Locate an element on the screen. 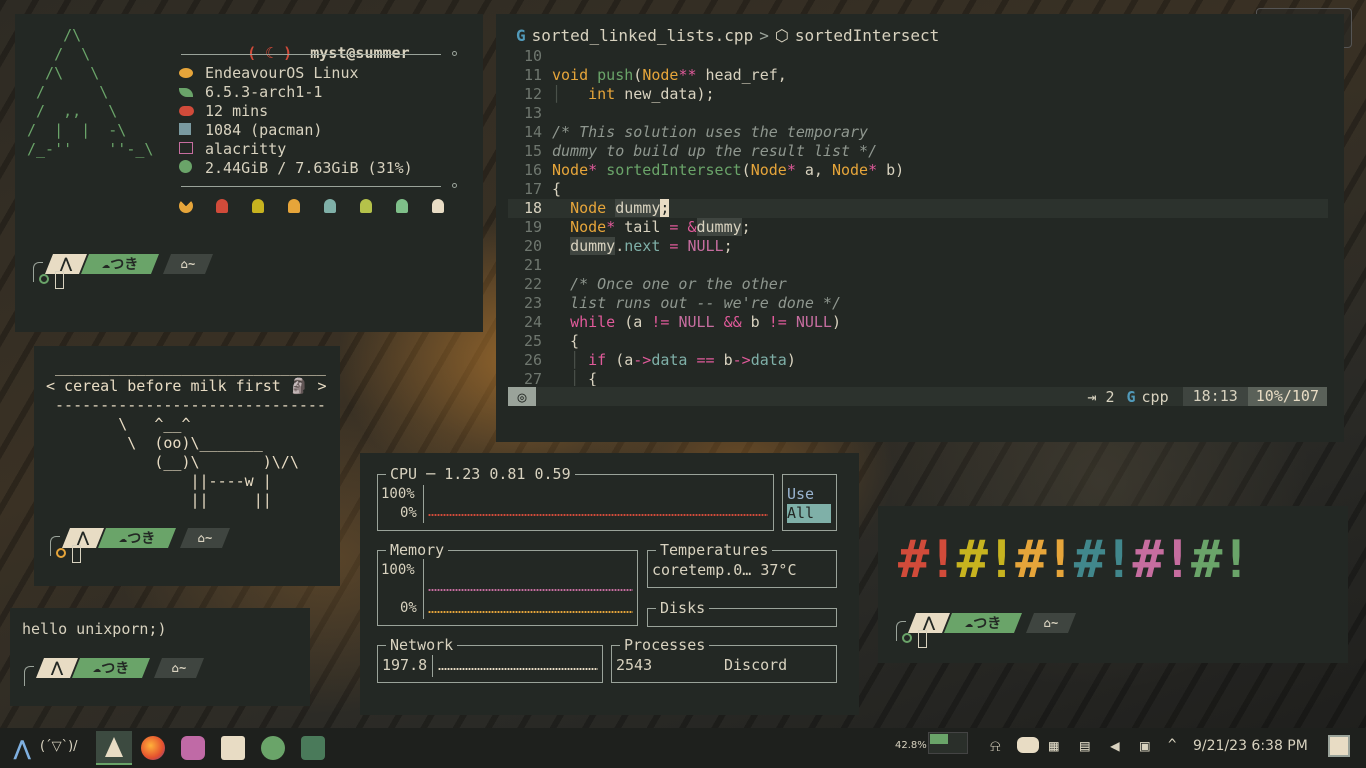 This screenshot has height=768, width=1366. show-desktop-icon is located at coordinates (1339, 746).